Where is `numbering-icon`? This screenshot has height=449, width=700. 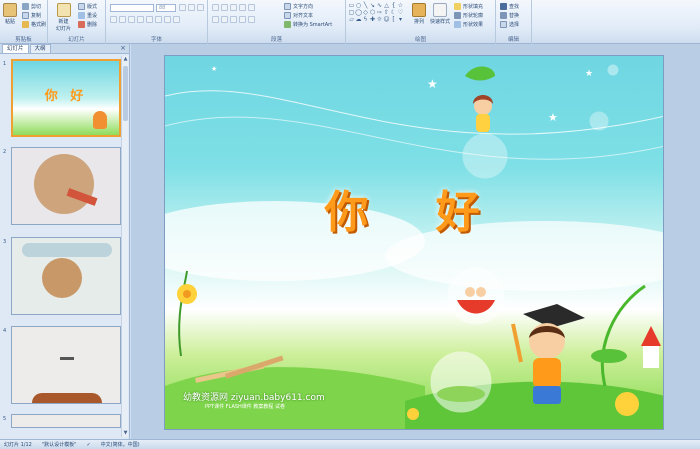 numbering-icon is located at coordinates (224, 7).